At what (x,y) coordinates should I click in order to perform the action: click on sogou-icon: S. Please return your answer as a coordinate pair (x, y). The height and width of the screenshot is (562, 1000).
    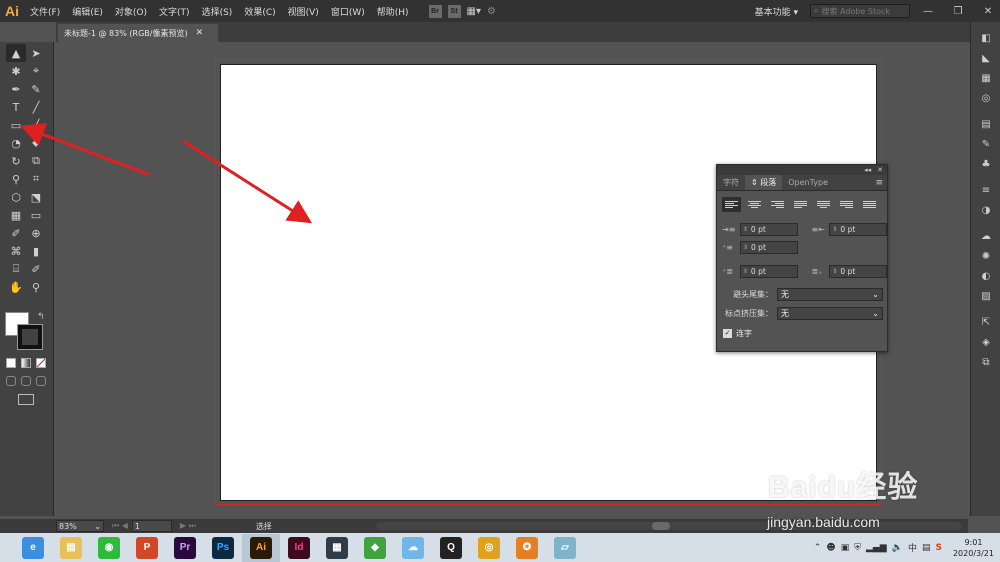
    Looking at the image, I should click on (938, 548).